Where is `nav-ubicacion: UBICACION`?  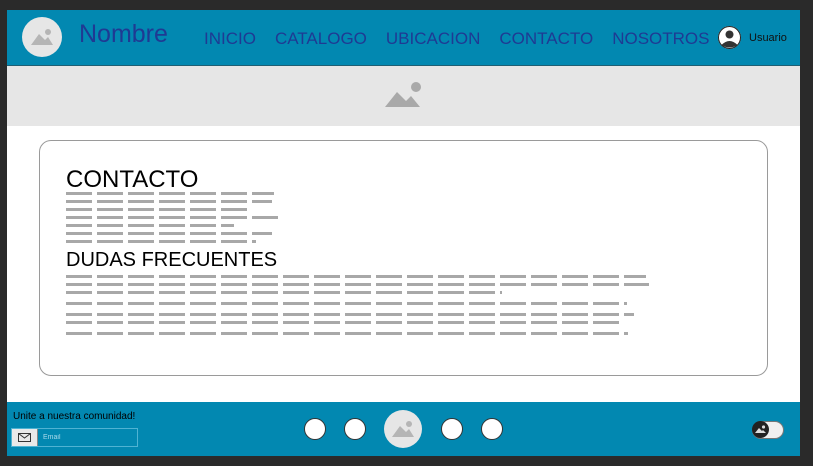
nav-ubicacion: UBICACION is located at coordinates (433, 39).